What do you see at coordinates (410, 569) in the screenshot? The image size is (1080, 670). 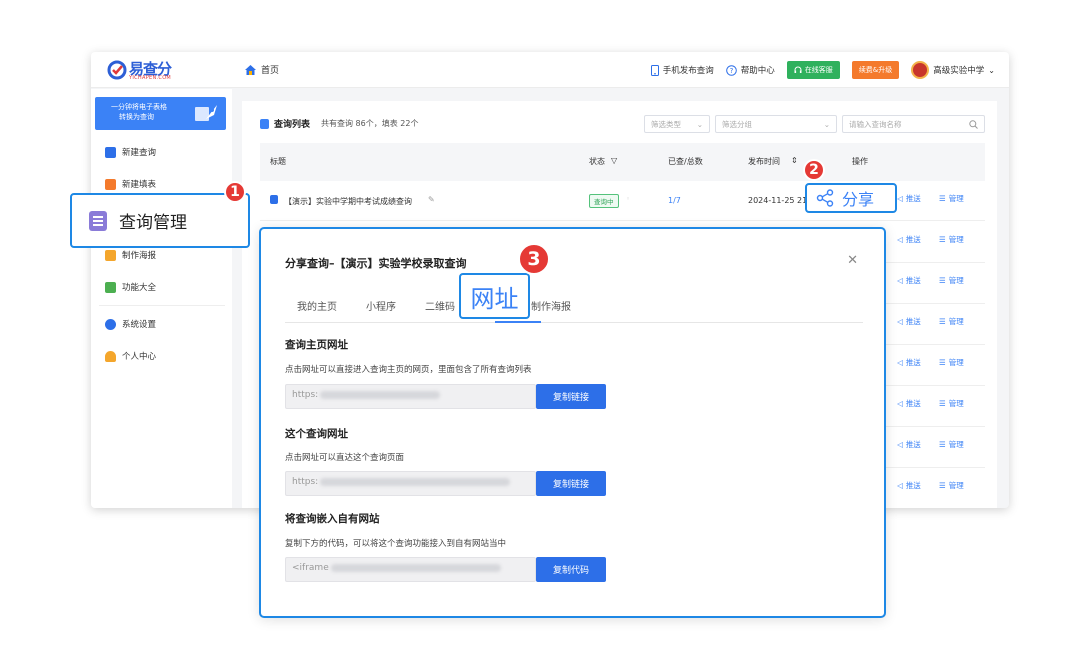 I see `embed-code-field: <iframe` at bounding box center [410, 569].